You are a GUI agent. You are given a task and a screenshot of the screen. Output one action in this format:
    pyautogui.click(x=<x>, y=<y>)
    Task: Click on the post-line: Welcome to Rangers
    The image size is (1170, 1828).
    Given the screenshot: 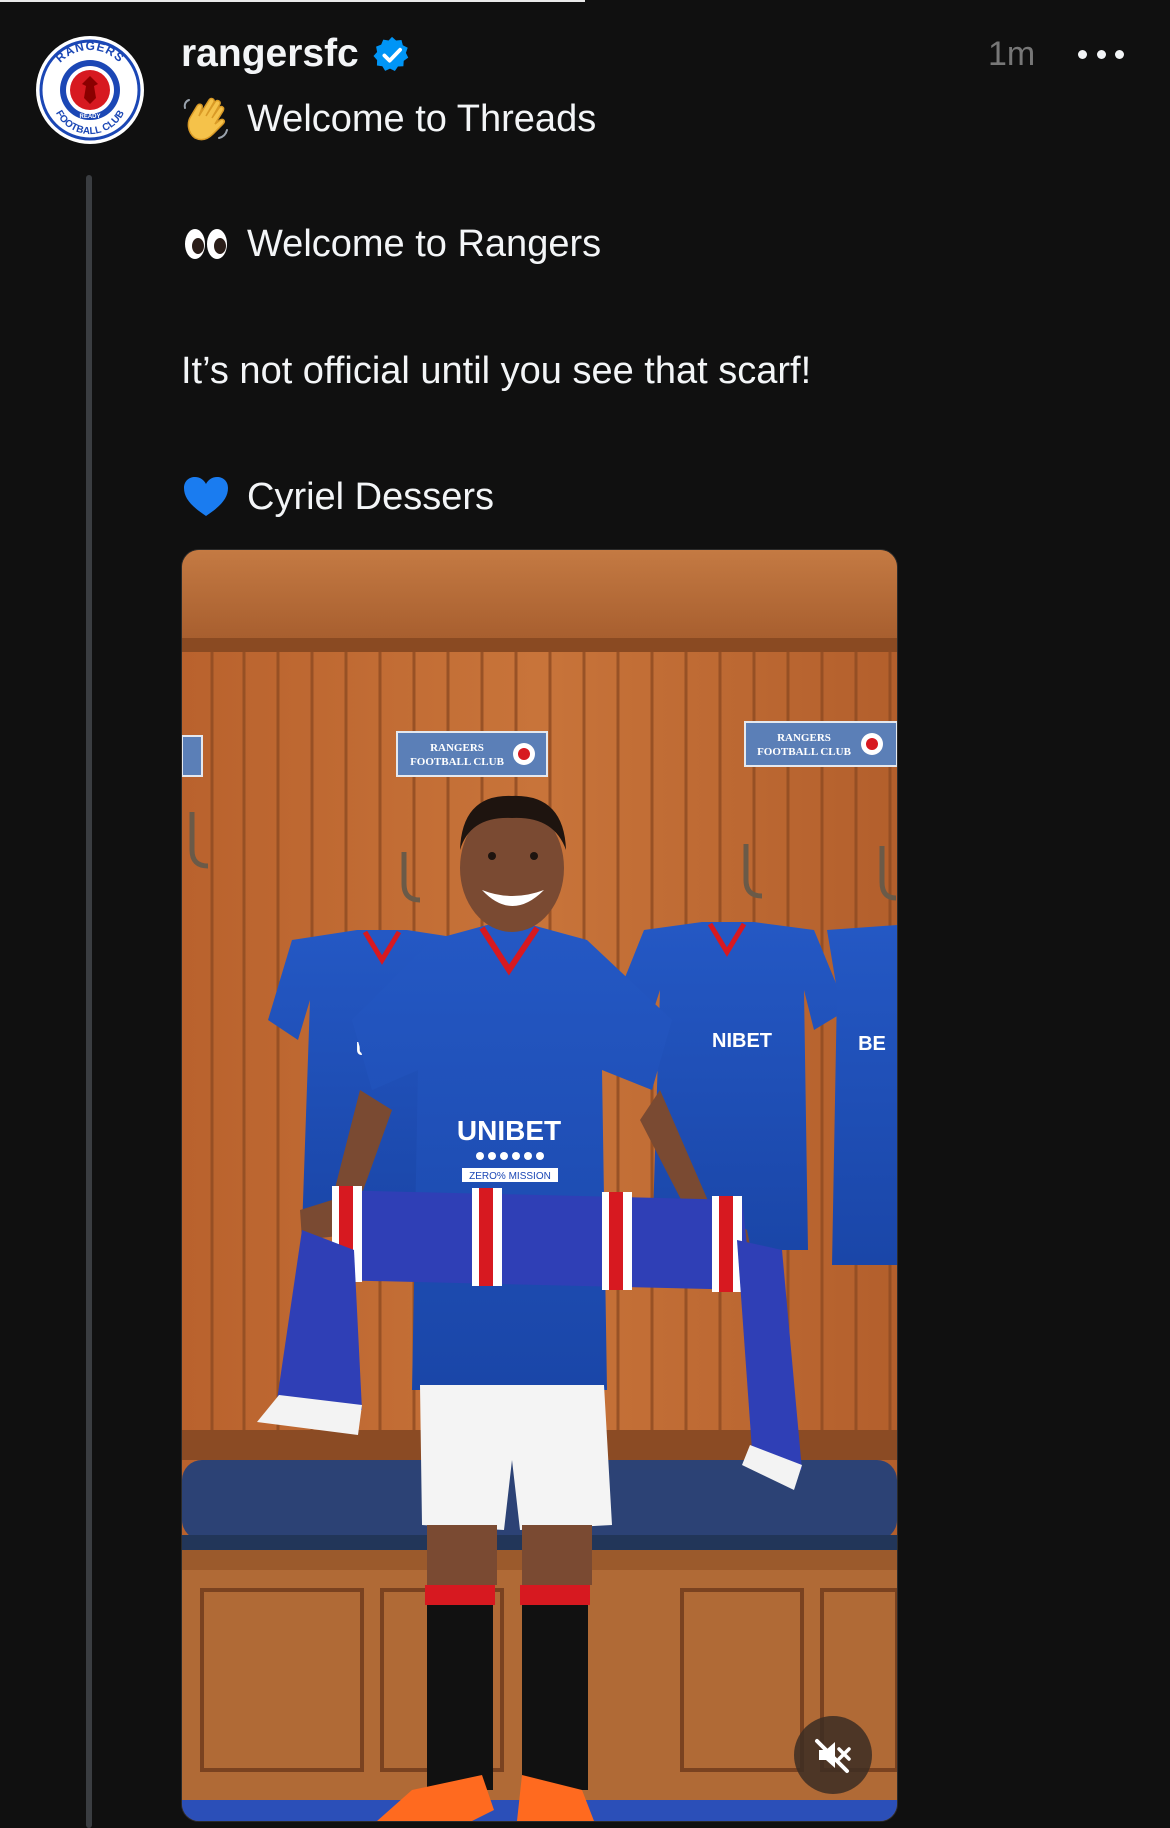 What is the action you would take?
    pyautogui.click(x=391, y=244)
    